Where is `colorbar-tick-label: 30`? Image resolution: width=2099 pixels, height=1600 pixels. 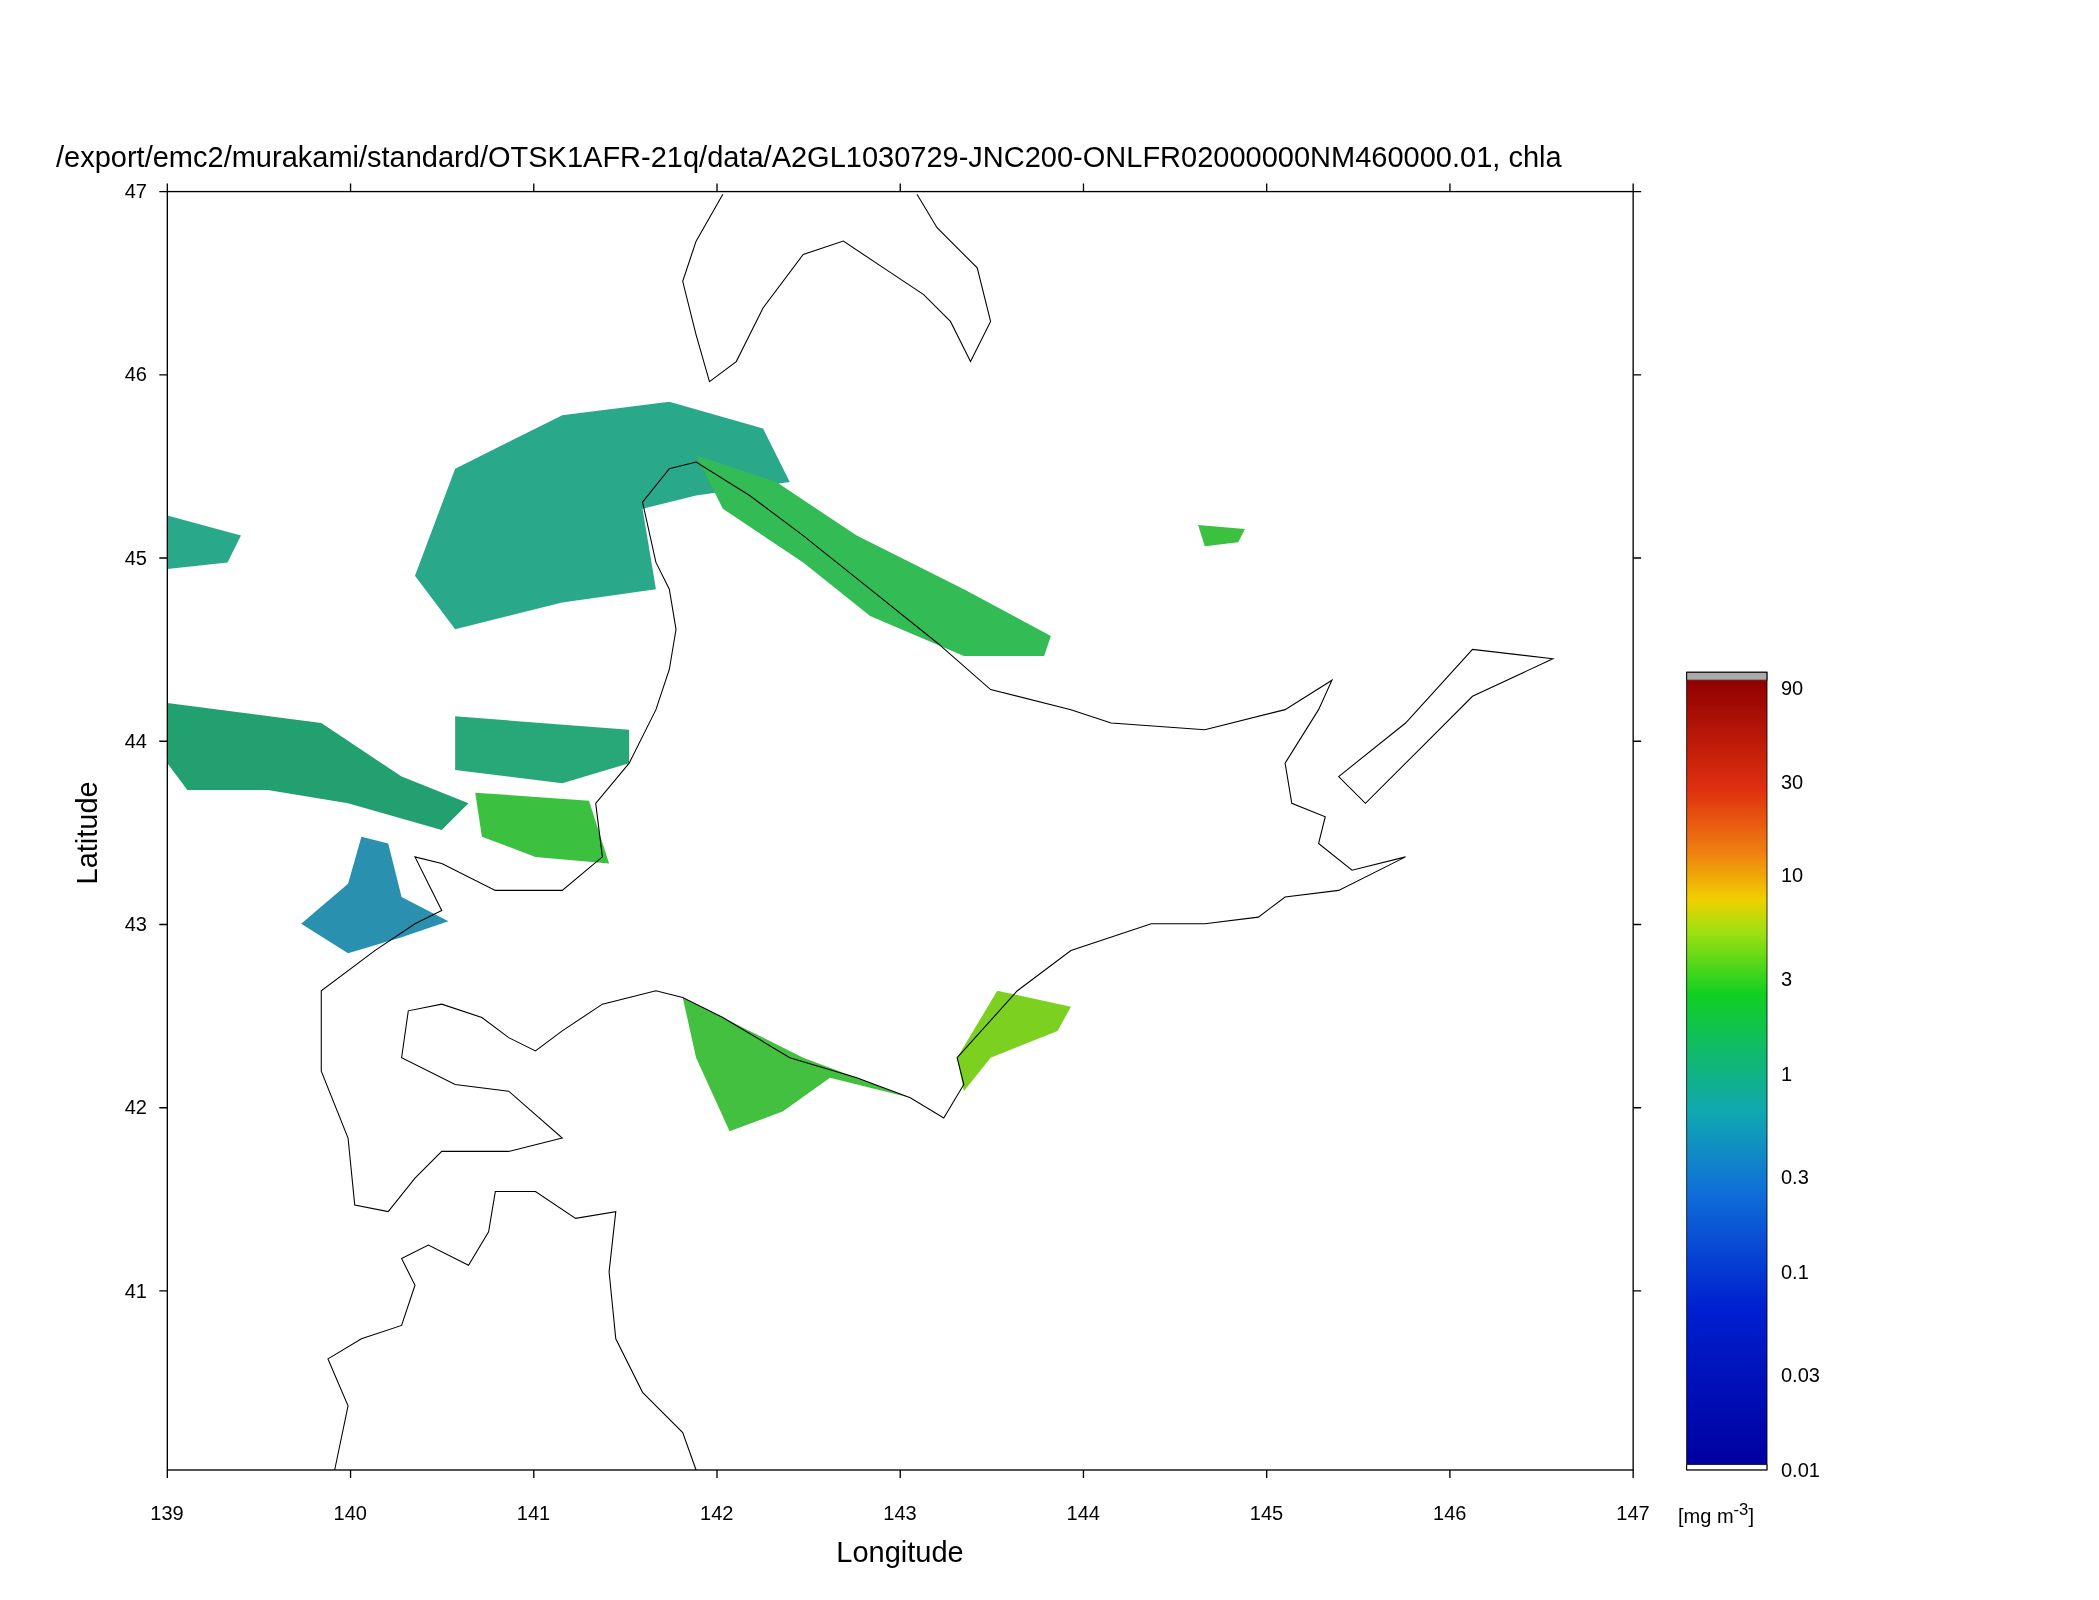
colorbar-tick-label: 30 is located at coordinates (1792, 781).